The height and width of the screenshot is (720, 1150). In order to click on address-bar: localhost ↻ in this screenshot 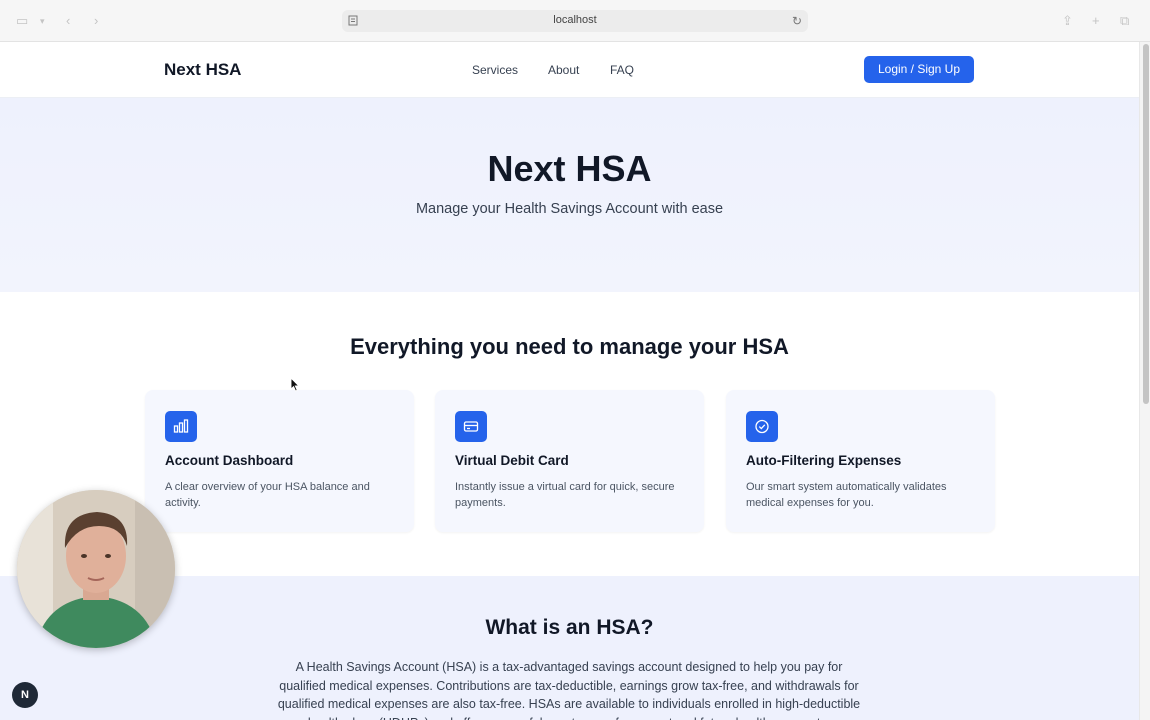, I will do `click(575, 21)`.